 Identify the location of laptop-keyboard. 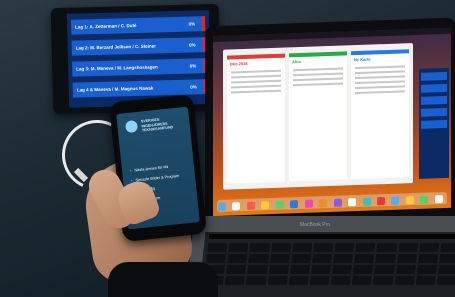
(326, 264).